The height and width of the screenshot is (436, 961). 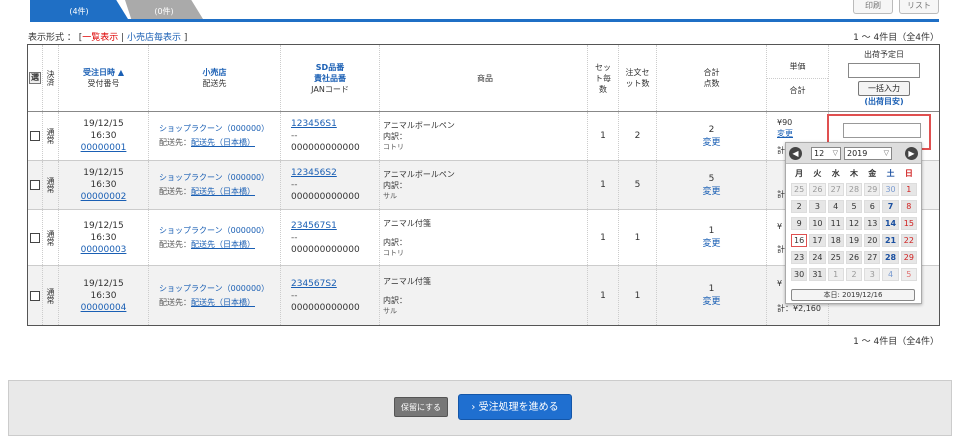 I want to click on order-no-link: 00000002, so click(x=104, y=197).